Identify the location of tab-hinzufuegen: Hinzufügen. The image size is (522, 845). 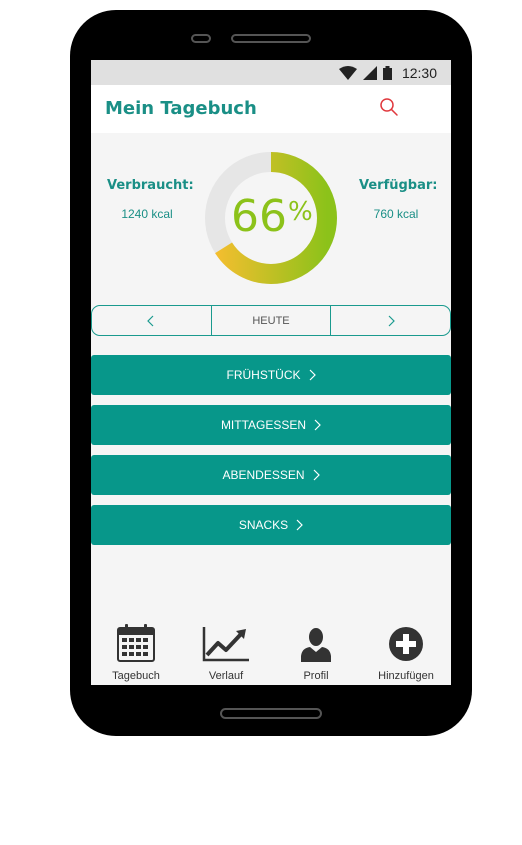
(406, 653).